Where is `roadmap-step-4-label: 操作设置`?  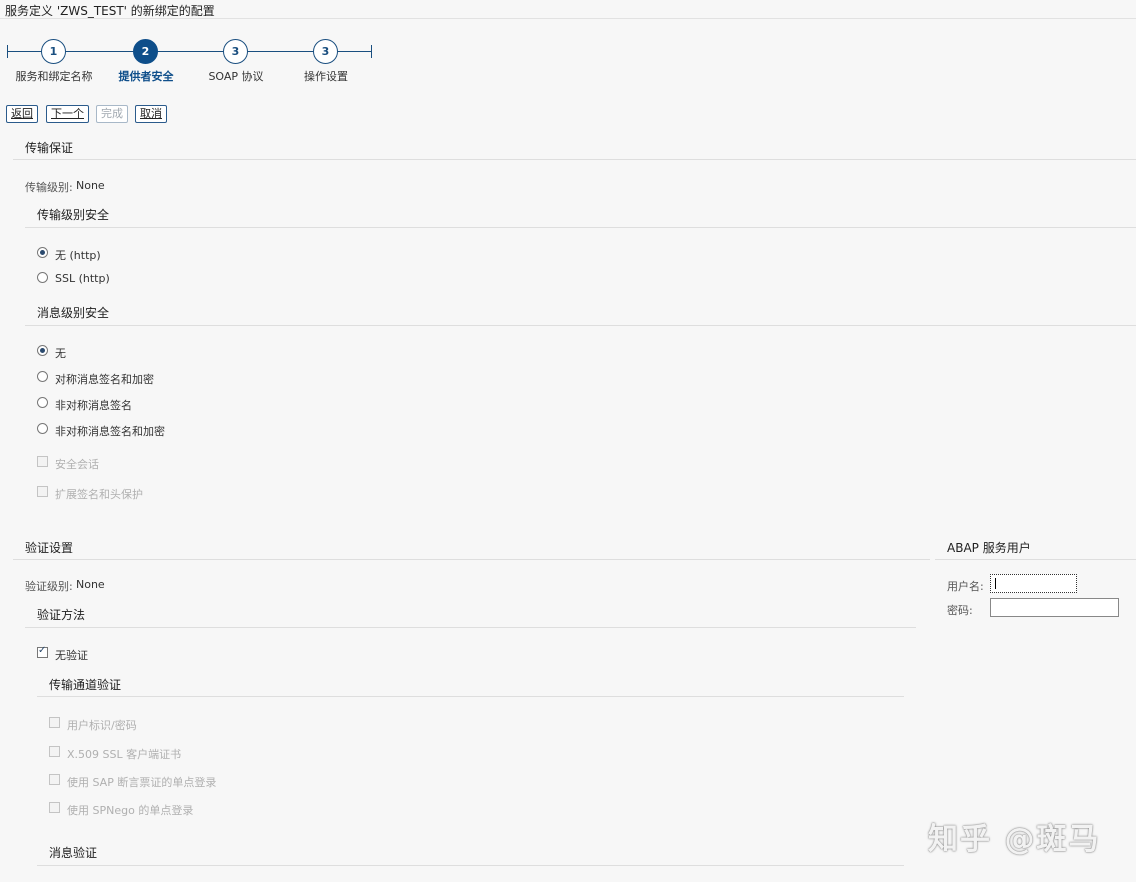 roadmap-step-4-label: 操作设置 is located at coordinates (326, 76).